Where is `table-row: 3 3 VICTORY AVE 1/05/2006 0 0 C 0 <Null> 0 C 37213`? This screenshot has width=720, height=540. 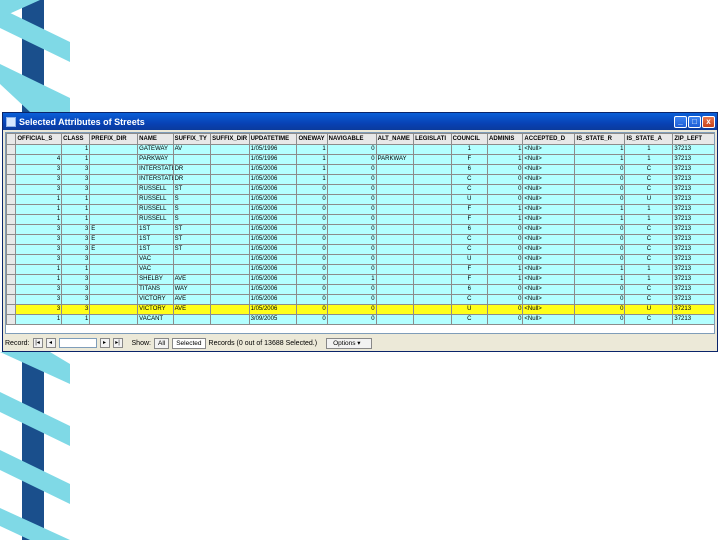
table-row: 3 3 VICTORY AVE 1/05/2006 0 0 C 0 <Null> 0 C 37213 is located at coordinates (360, 299).